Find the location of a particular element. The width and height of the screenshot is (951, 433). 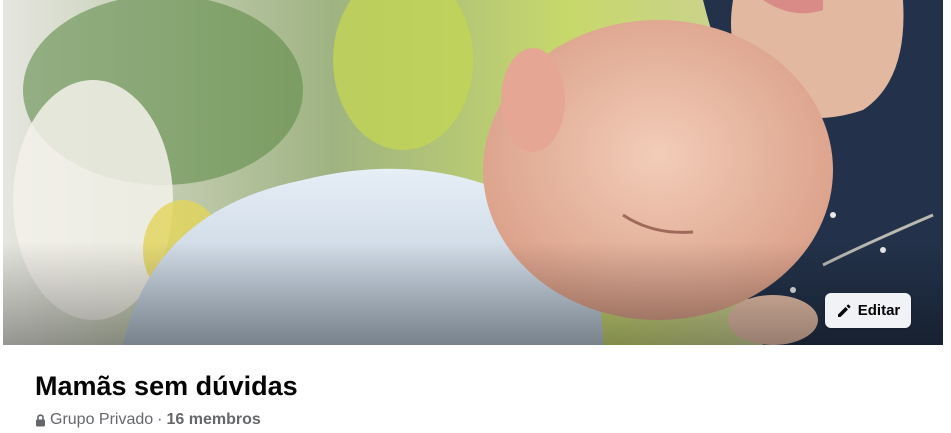

group-name: Mamãs sem dúvidas is located at coordinates (166, 386).